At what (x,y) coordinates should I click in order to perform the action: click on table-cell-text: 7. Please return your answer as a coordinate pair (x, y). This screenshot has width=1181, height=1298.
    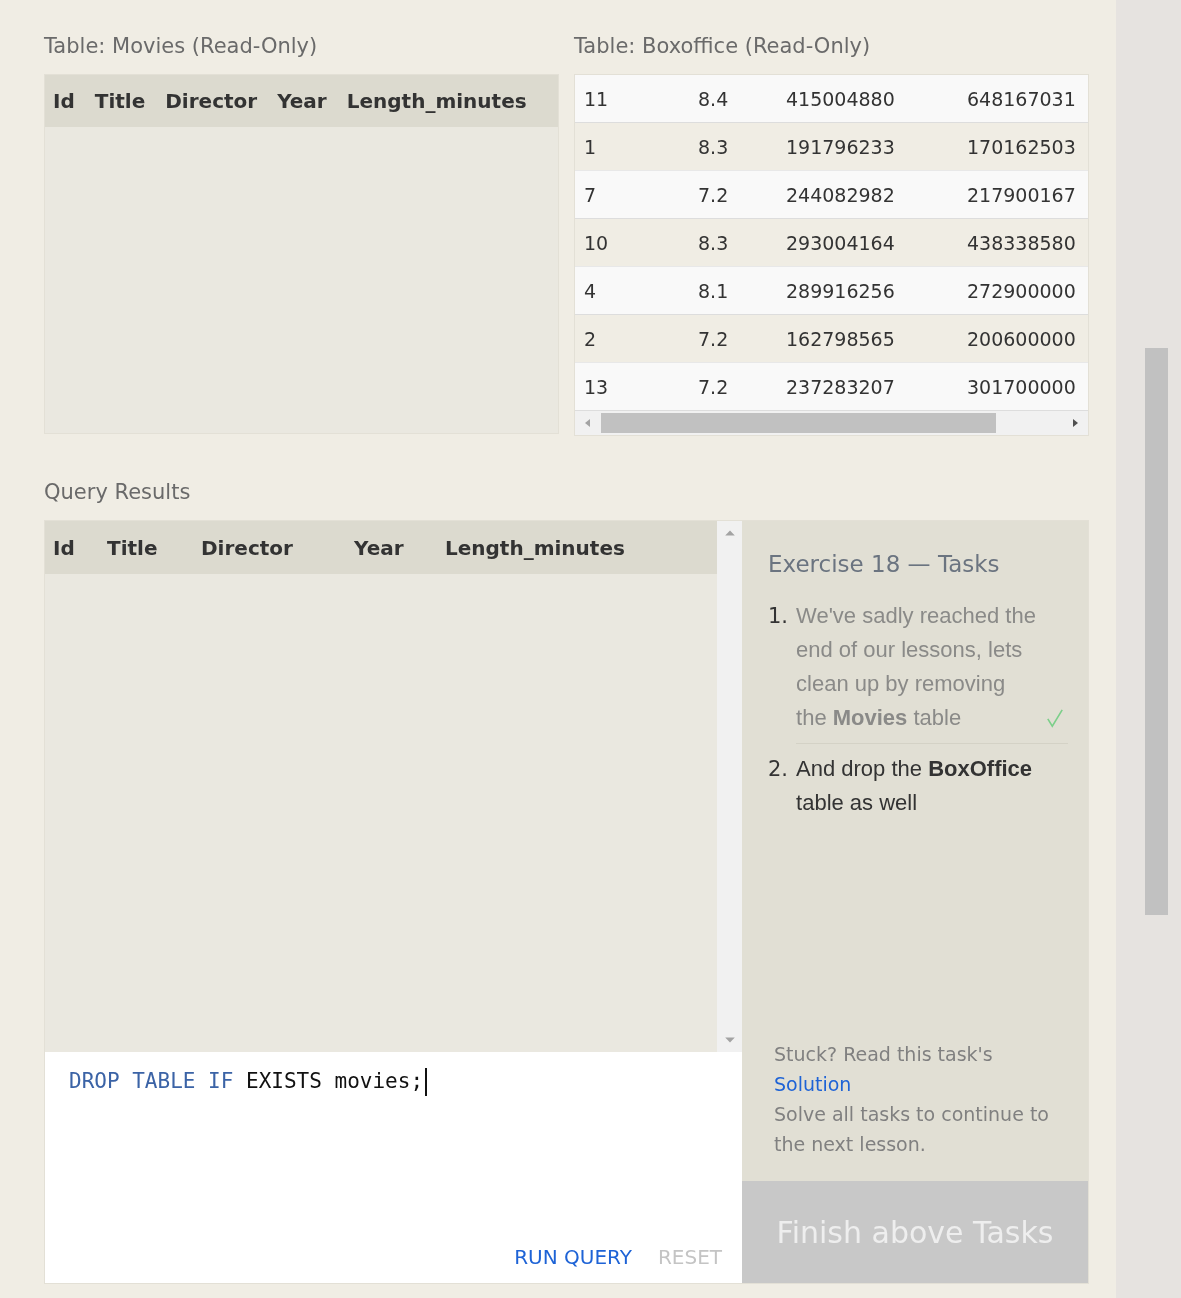
    Looking at the image, I should click on (590, 194).